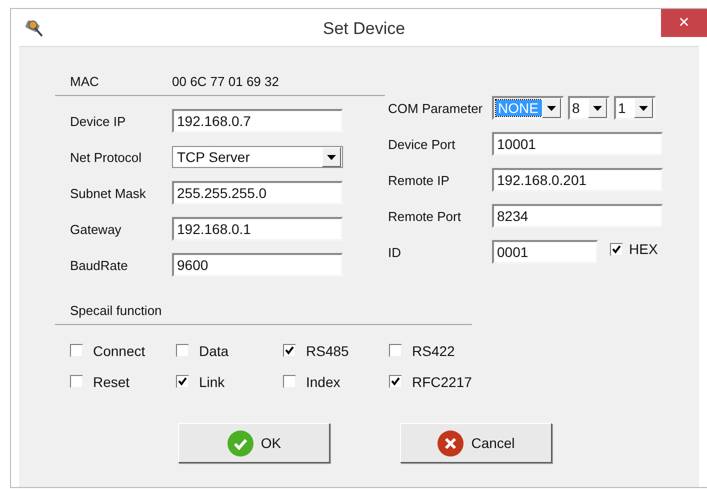 Image resolution: width=707 pixels, height=489 pixels. What do you see at coordinates (106, 157) in the screenshot?
I see `field-label: Net Protocol` at bounding box center [106, 157].